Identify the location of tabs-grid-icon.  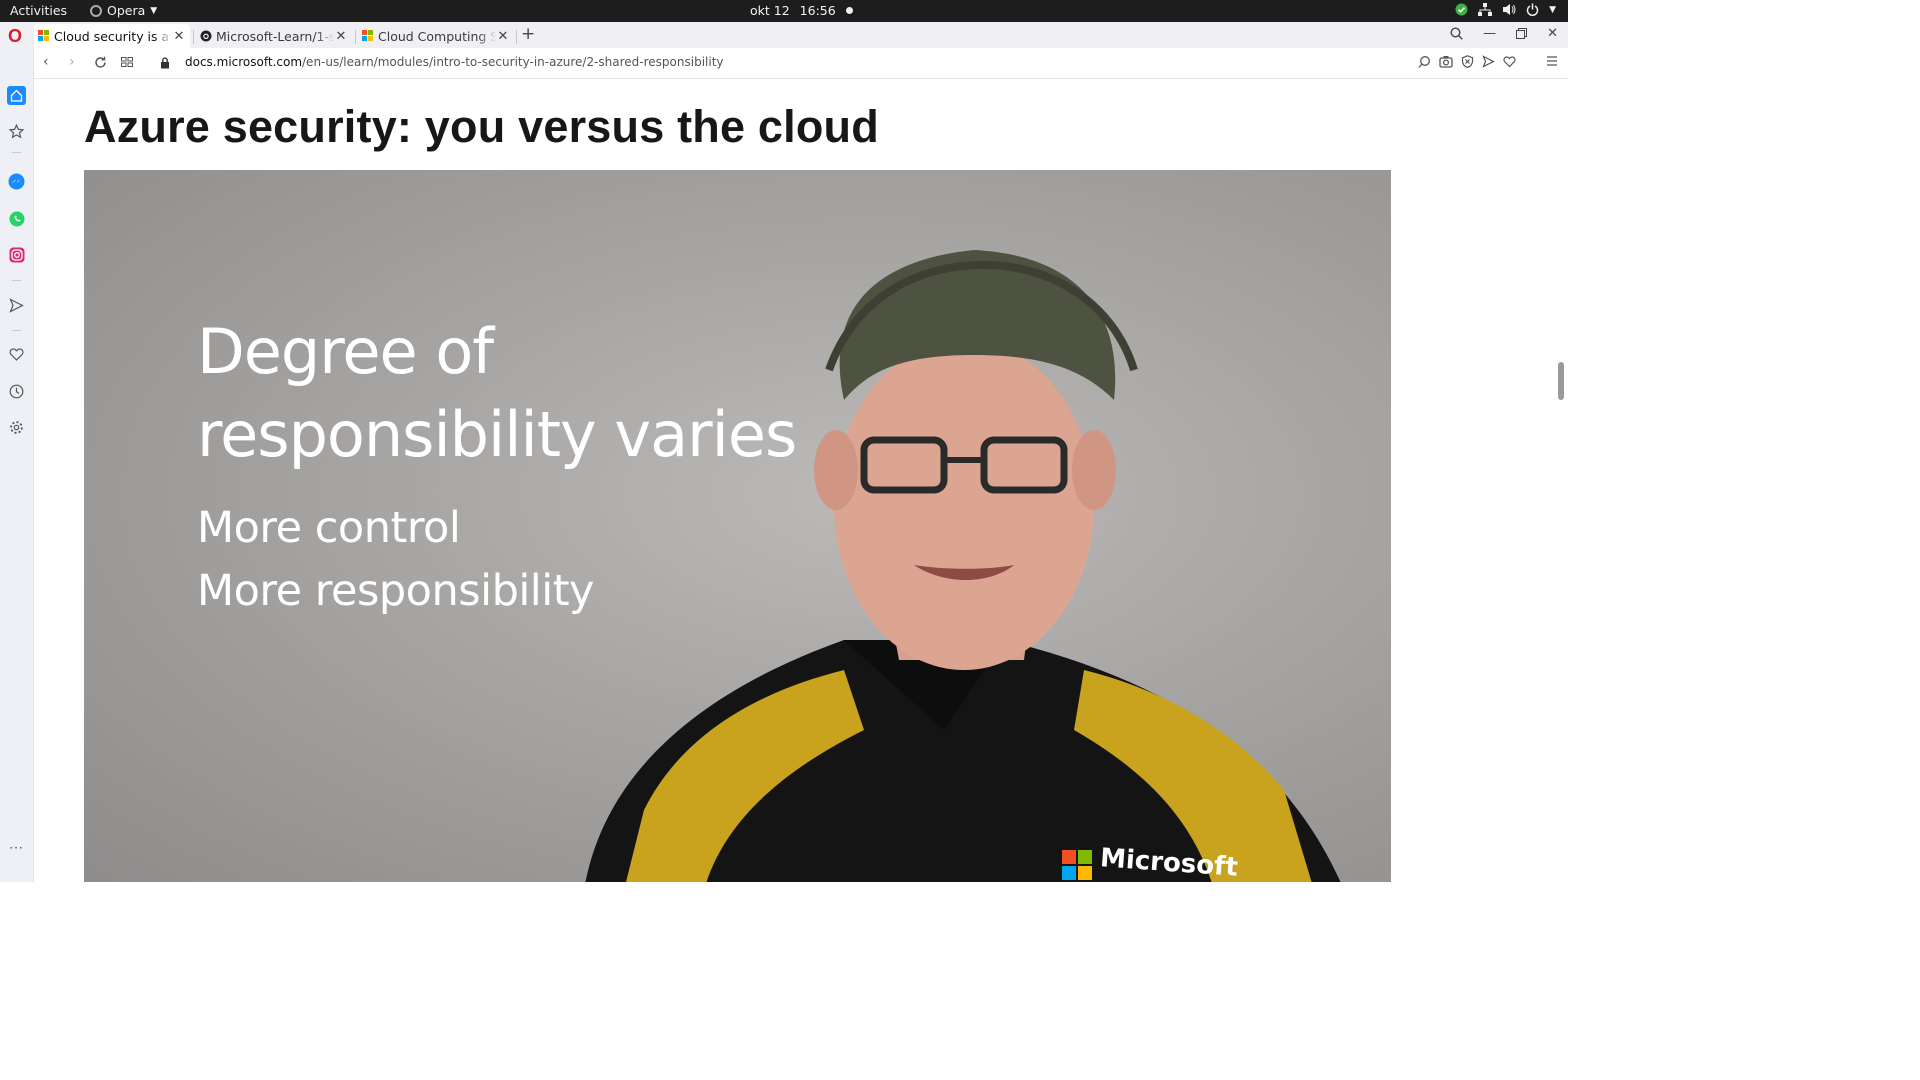
(127, 62).